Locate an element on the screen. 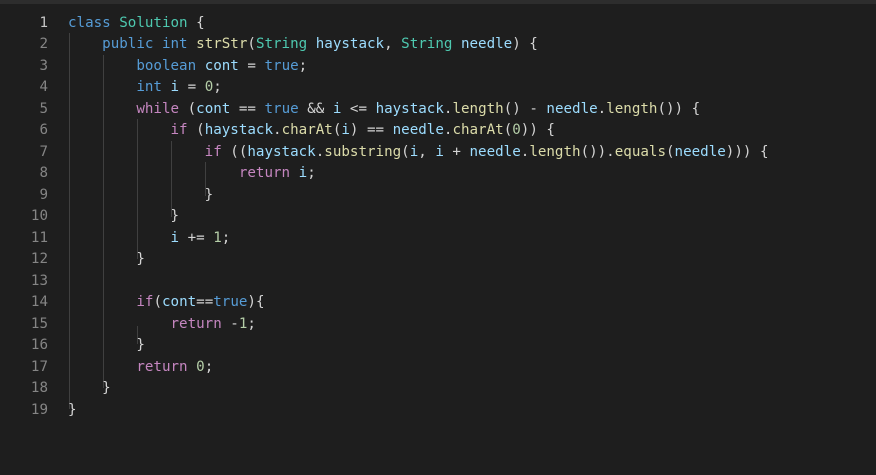 The height and width of the screenshot is (475, 876). code-line: 14 if(cont==true){ is located at coordinates (438, 303).